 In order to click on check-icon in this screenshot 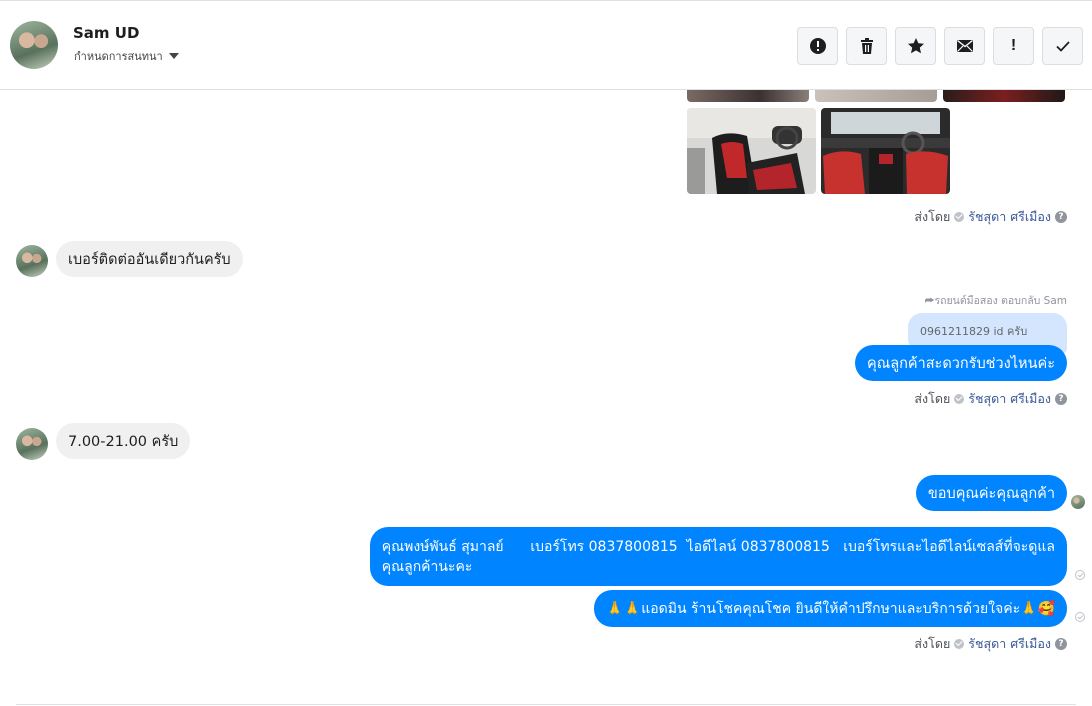, I will do `click(1062, 46)`.